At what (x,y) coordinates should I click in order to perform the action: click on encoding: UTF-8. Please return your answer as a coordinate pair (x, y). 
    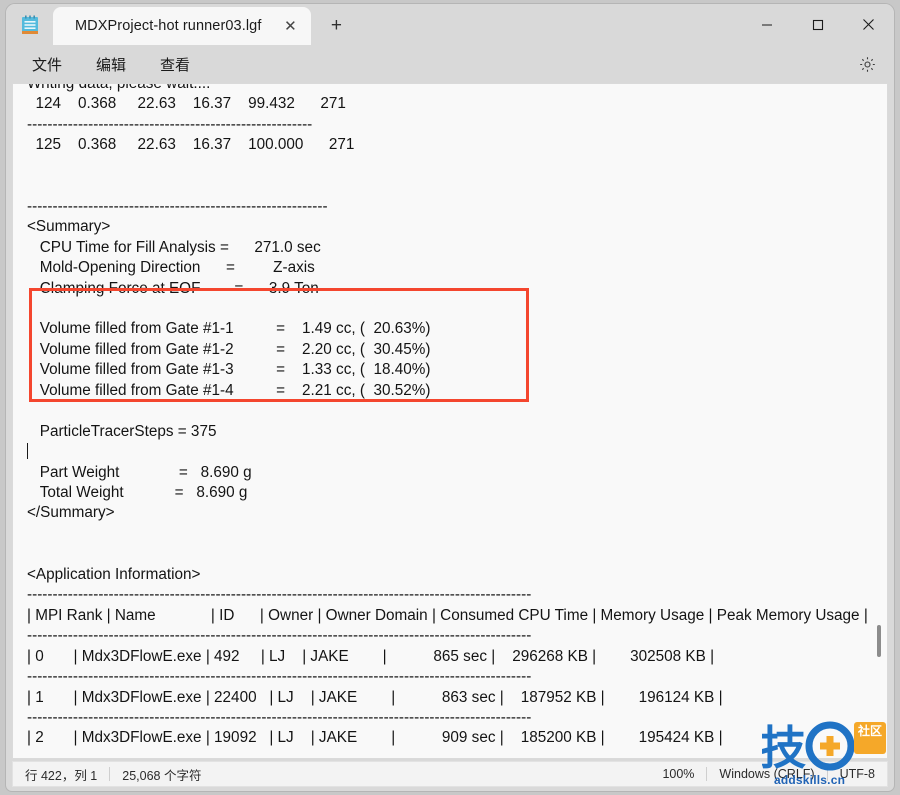
    Looking at the image, I should click on (857, 774).